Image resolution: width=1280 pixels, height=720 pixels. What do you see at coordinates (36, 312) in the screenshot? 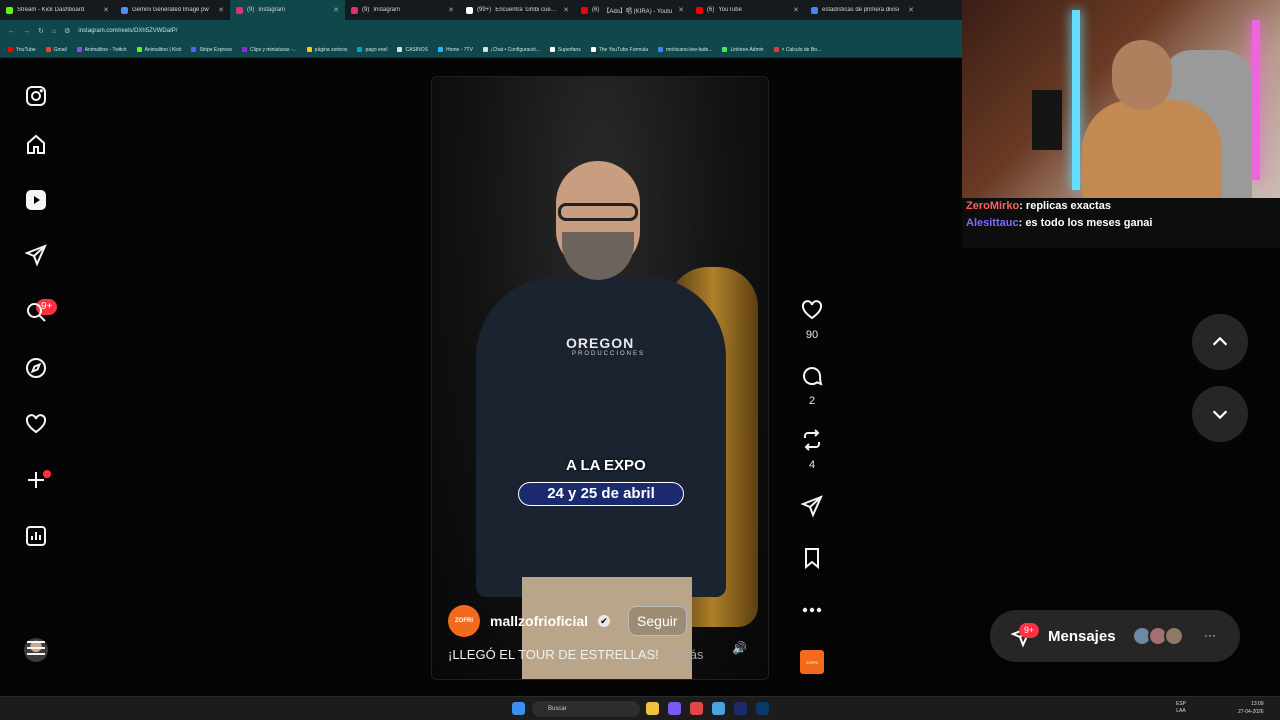
I see `search-nav-icon` at bounding box center [36, 312].